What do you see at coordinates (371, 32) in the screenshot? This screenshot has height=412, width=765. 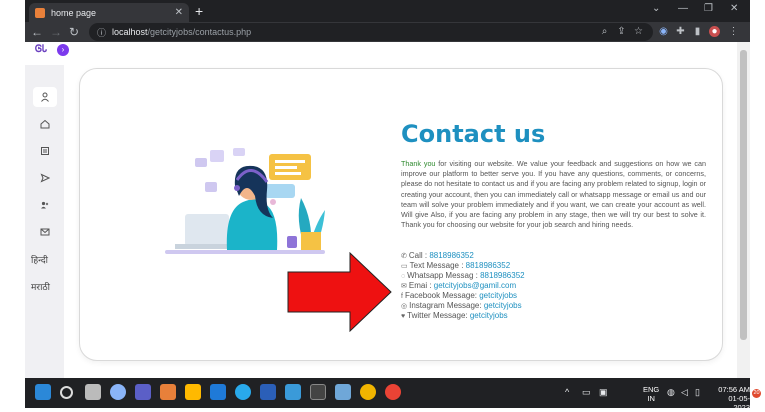 I see `address-bar: ⓘ localhost /getcityjobs/contactus.php` at bounding box center [371, 32].